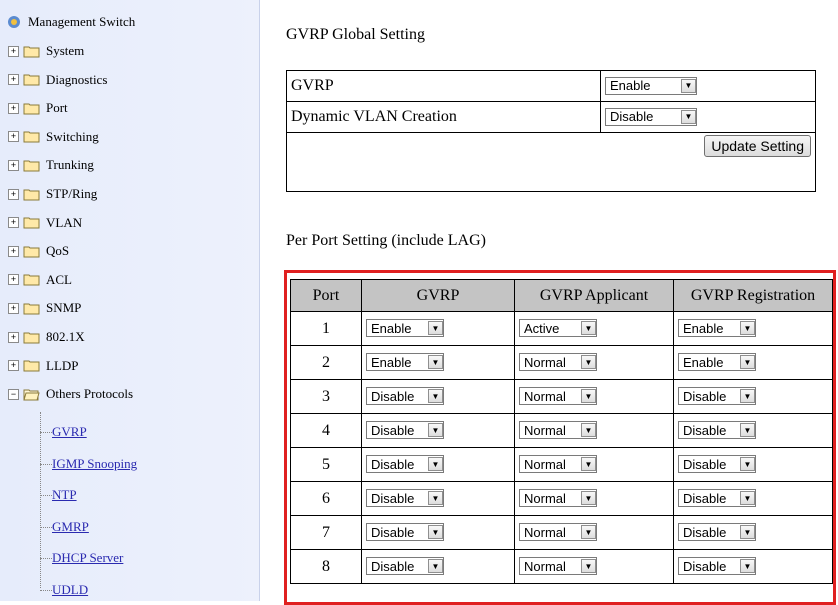 The height and width of the screenshot is (605, 838). What do you see at coordinates (393, 396) in the screenshot?
I see `gvrp-select-value: Disable` at bounding box center [393, 396].